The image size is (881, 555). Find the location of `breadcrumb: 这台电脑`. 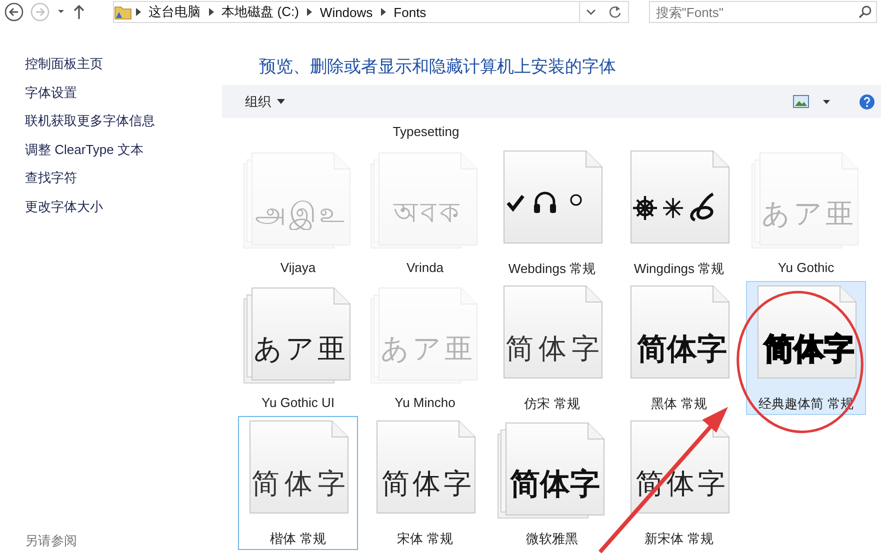

breadcrumb: 这台电脑 is located at coordinates (174, 12).